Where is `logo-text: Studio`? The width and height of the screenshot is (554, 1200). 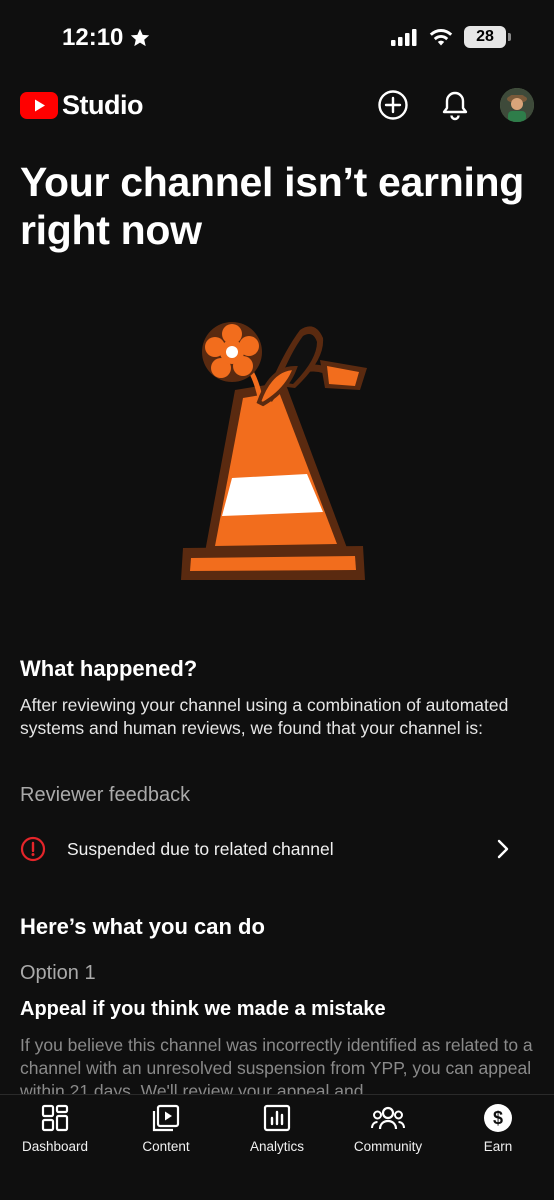 logo-text: Studio is located at coordinates (102, 105).